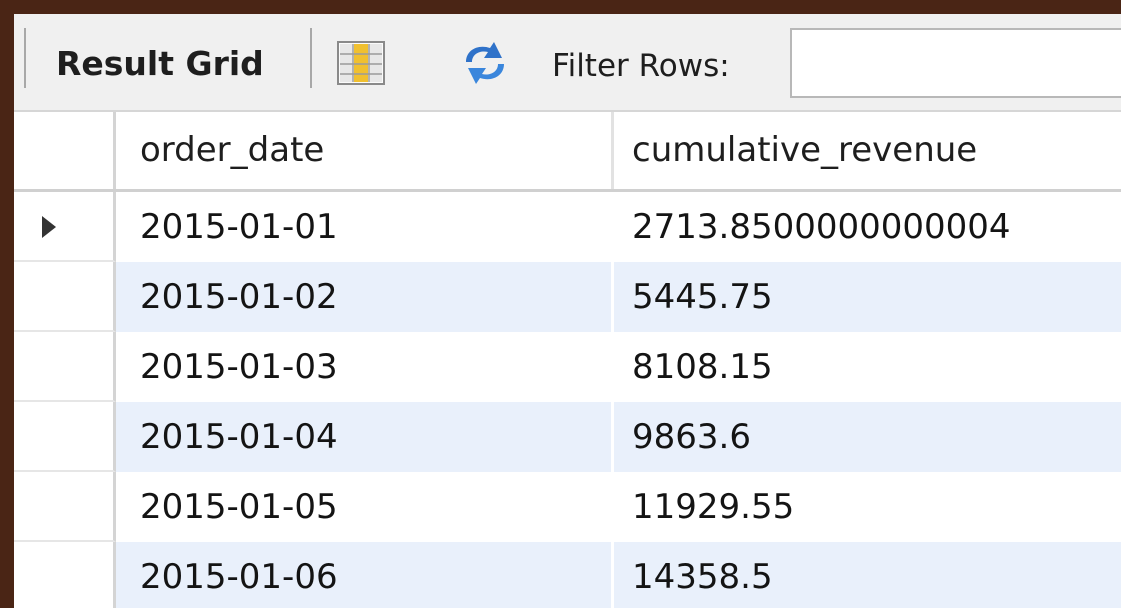 This screenshot has width=1121, height=608. I want to click on filter-rows-label: Filter Rows:, so click(641, 66).